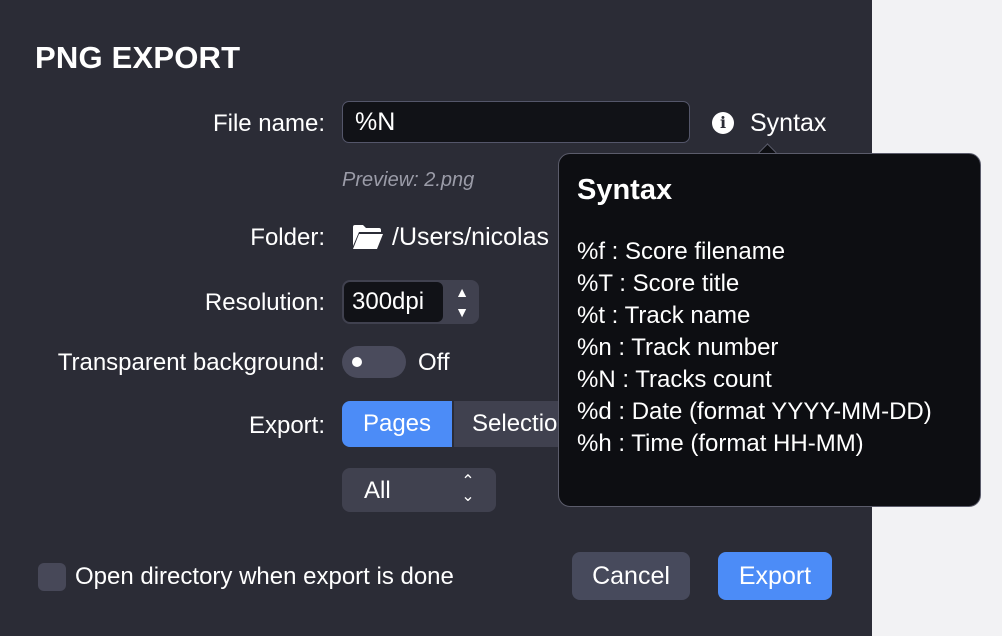  What do you see at coordinates (723, 123) in the screenshot?
I see `info-icon: i` at bounding box center [723, 123].